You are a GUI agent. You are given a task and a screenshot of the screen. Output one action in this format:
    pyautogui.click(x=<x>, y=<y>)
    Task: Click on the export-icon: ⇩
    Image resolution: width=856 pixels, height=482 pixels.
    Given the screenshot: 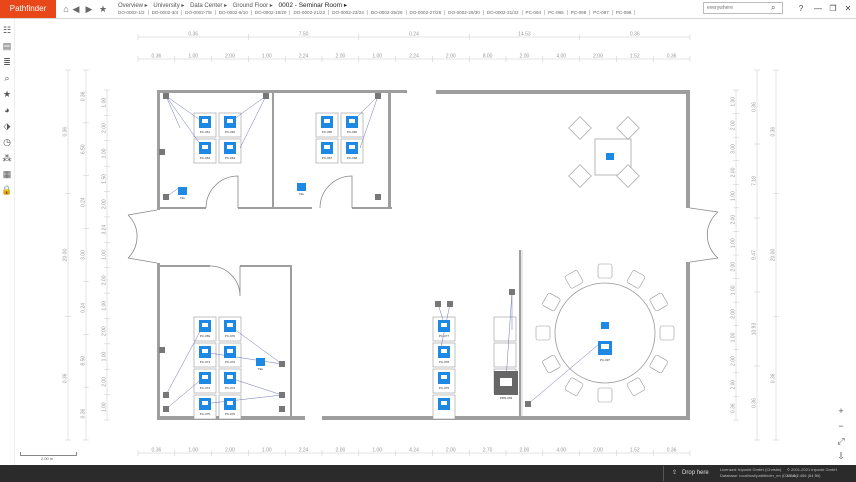 What is the action you would take?
    pyautogui.click(x=841, y=456)
    